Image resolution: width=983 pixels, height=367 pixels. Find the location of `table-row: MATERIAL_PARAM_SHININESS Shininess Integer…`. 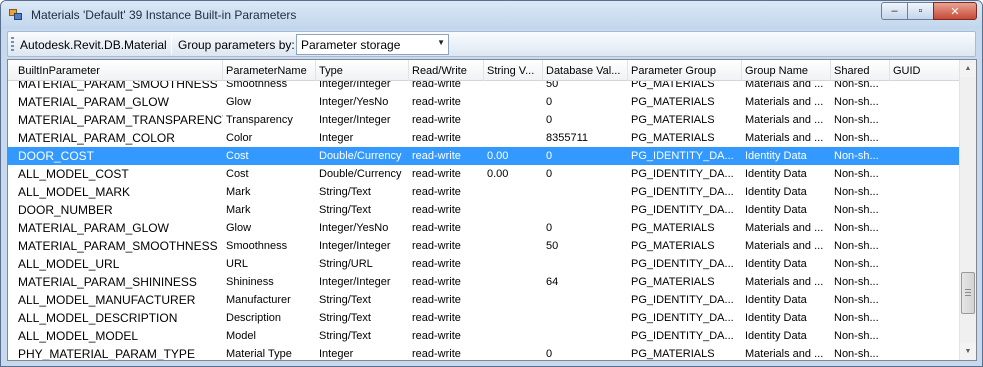

table-row: MATERIAL_PARAM_SHININESS Shininess Integer… is located at coordinates (484, 282).